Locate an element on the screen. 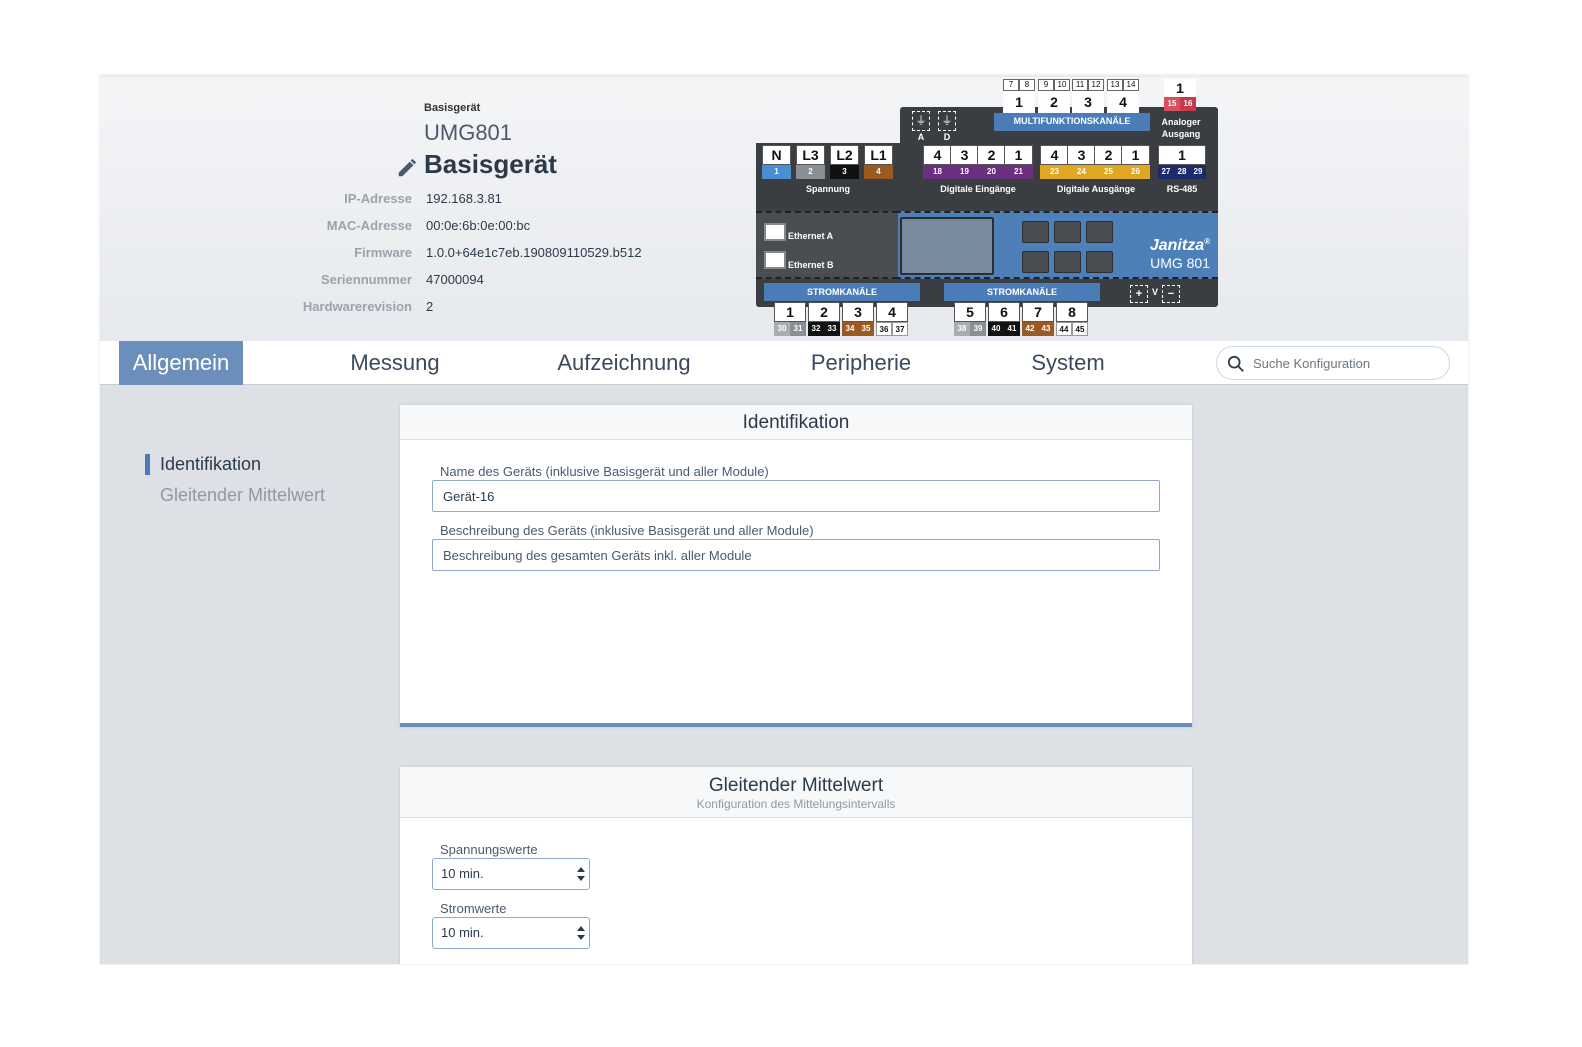  terminal-sub: 44 is located at coordinates (1064, 329).